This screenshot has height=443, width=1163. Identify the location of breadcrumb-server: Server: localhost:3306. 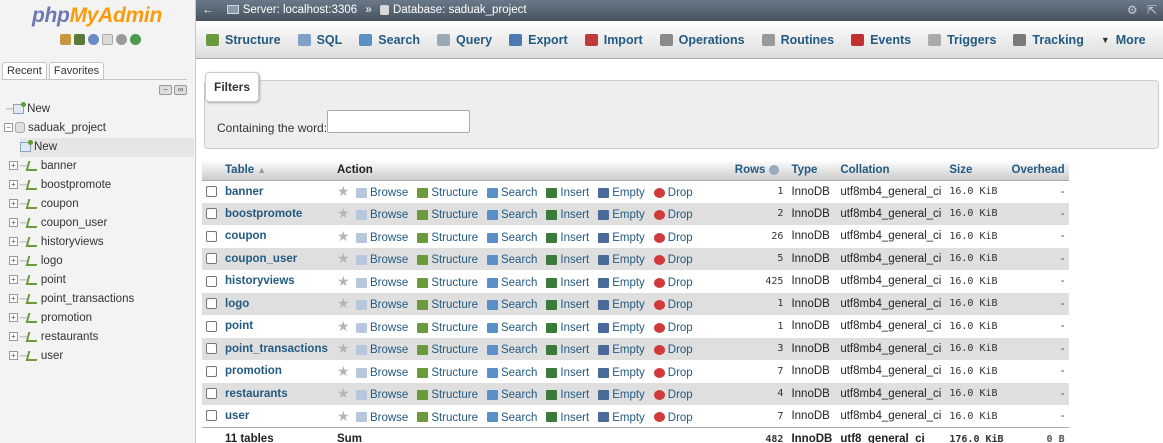
(300, 10).